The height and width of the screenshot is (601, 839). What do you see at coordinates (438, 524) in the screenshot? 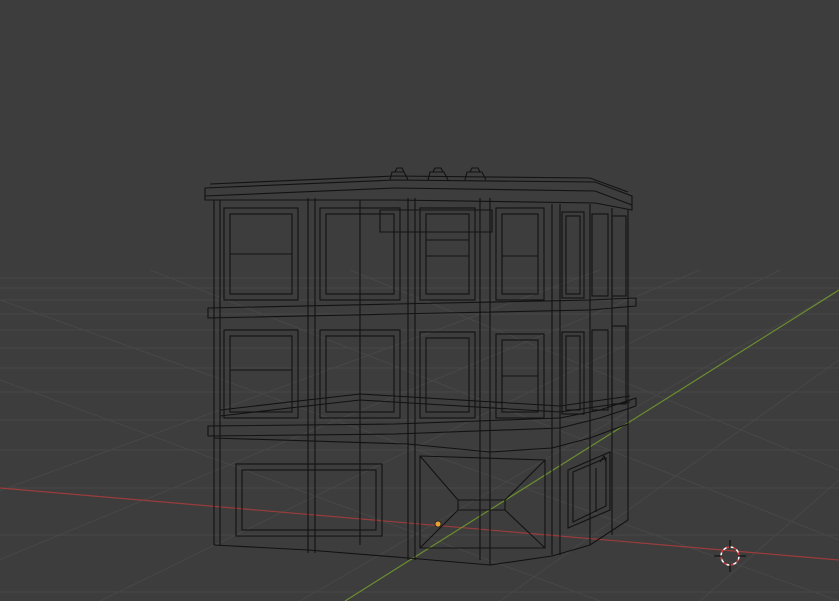
I see `origin-dot-icon` at bounding box center [438, 524].